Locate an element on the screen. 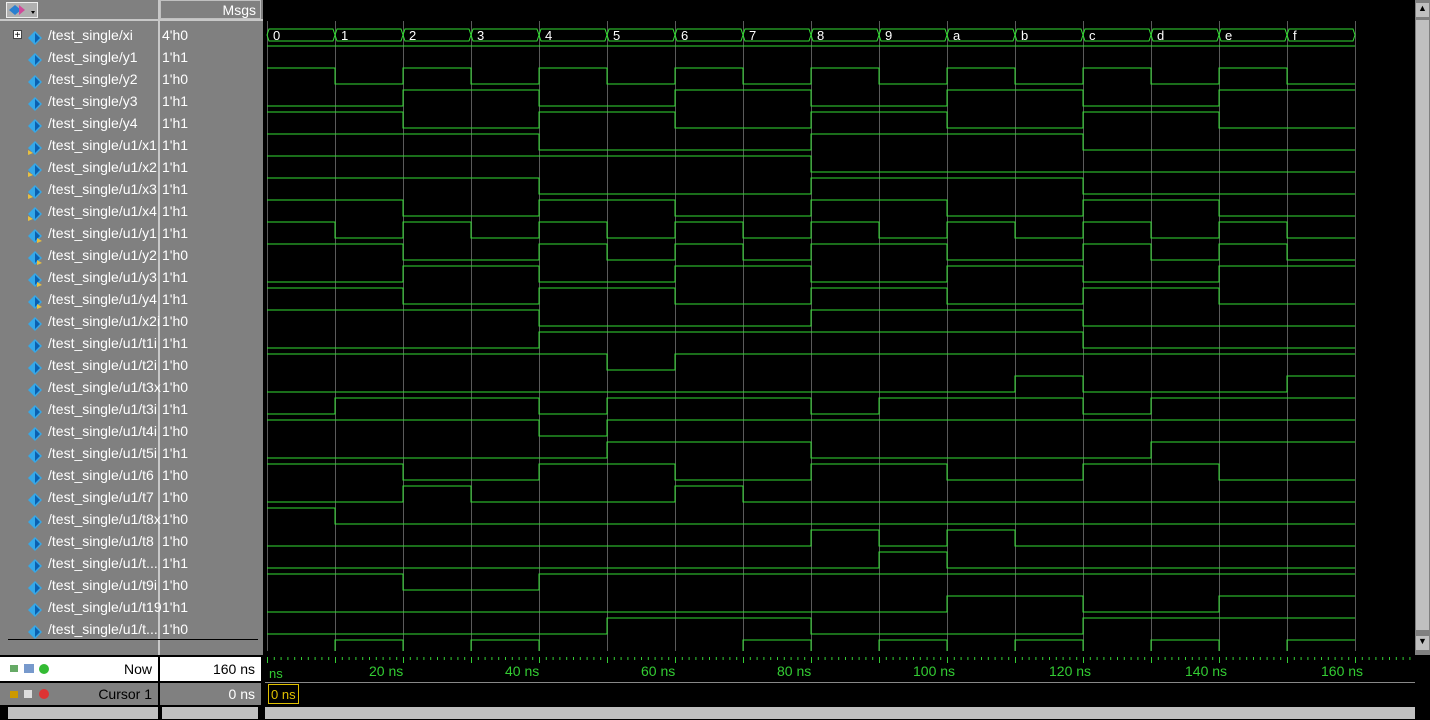 The height and width of the screenshot is (720, 1430). signal-row: + /test_single/xi is located at coordinates (83, 35).